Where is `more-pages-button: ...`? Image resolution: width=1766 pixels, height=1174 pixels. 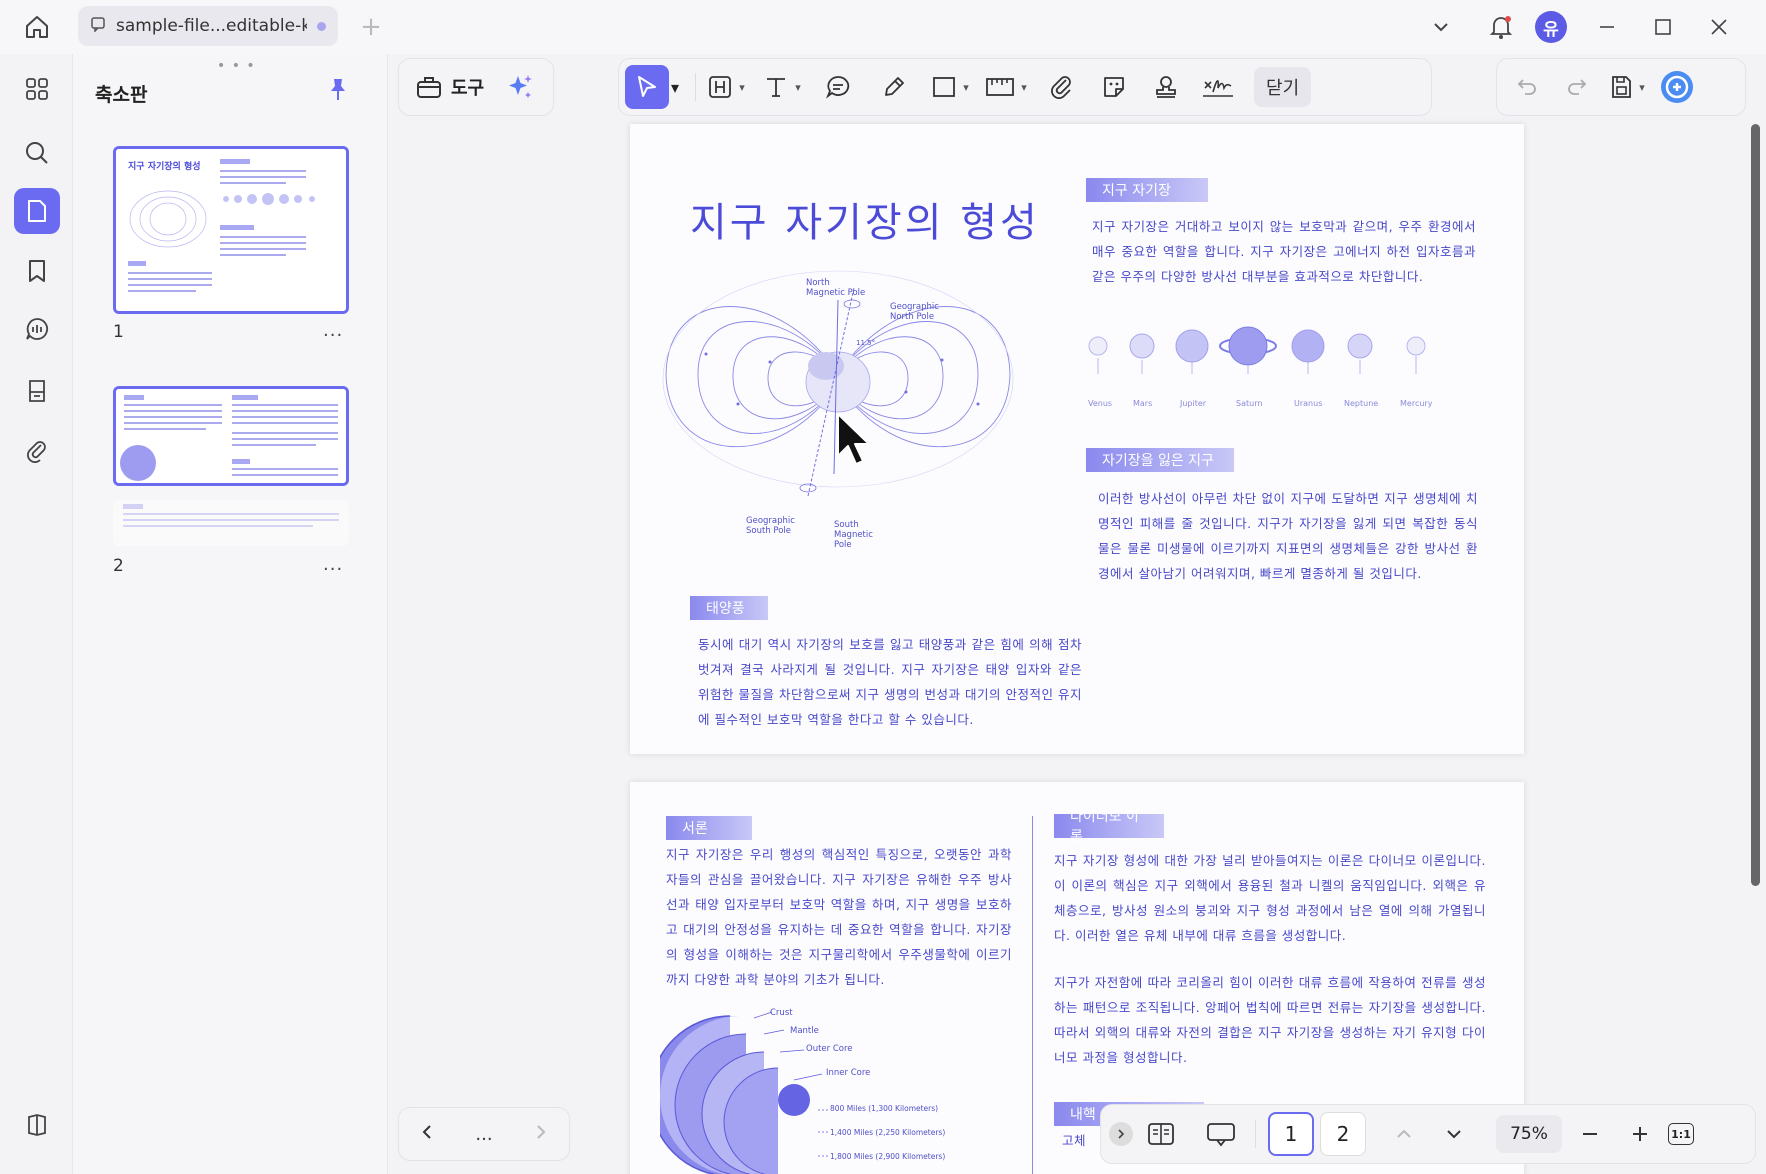
more-pages-button: ... is located at coordinates (483, 1134).